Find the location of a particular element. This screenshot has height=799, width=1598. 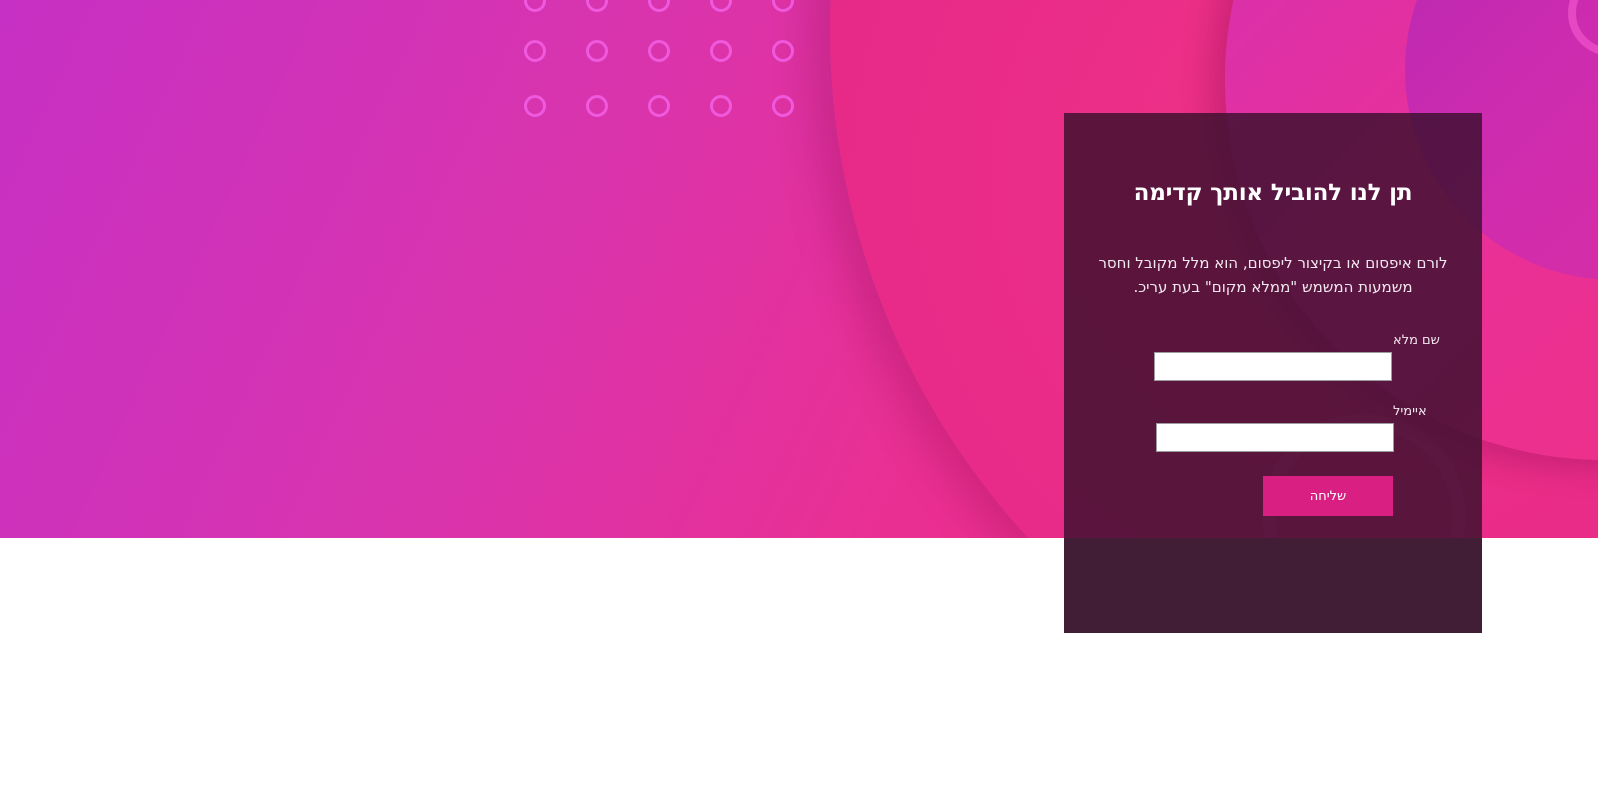

contact-form-title: תן לנו להוביל אותך קדימה is located at coordinates (1273, 193).